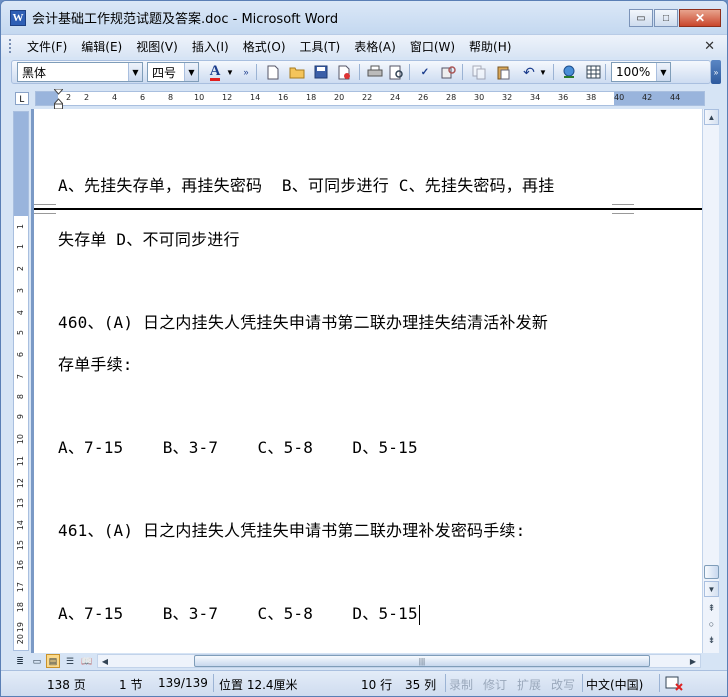 This screenshot has width=728, height=697. What do you see at coordinates (591, 97) in the screenshot?
I see `ruler-number: 38` at bounding box center [591, 97].